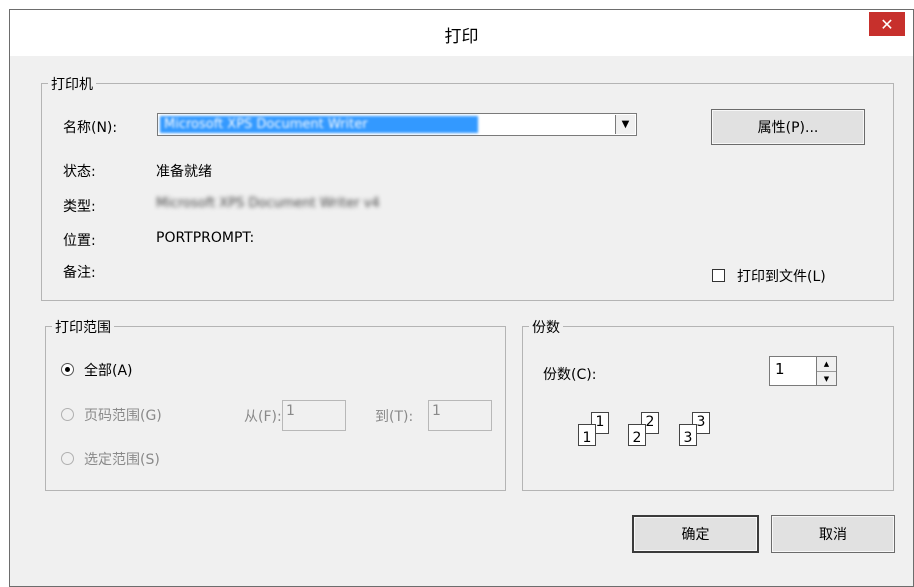 Image resolution: width=914 pixels, height=587 pixels. I want to click on chevron-down-icon: ▼, so click(625, 124).